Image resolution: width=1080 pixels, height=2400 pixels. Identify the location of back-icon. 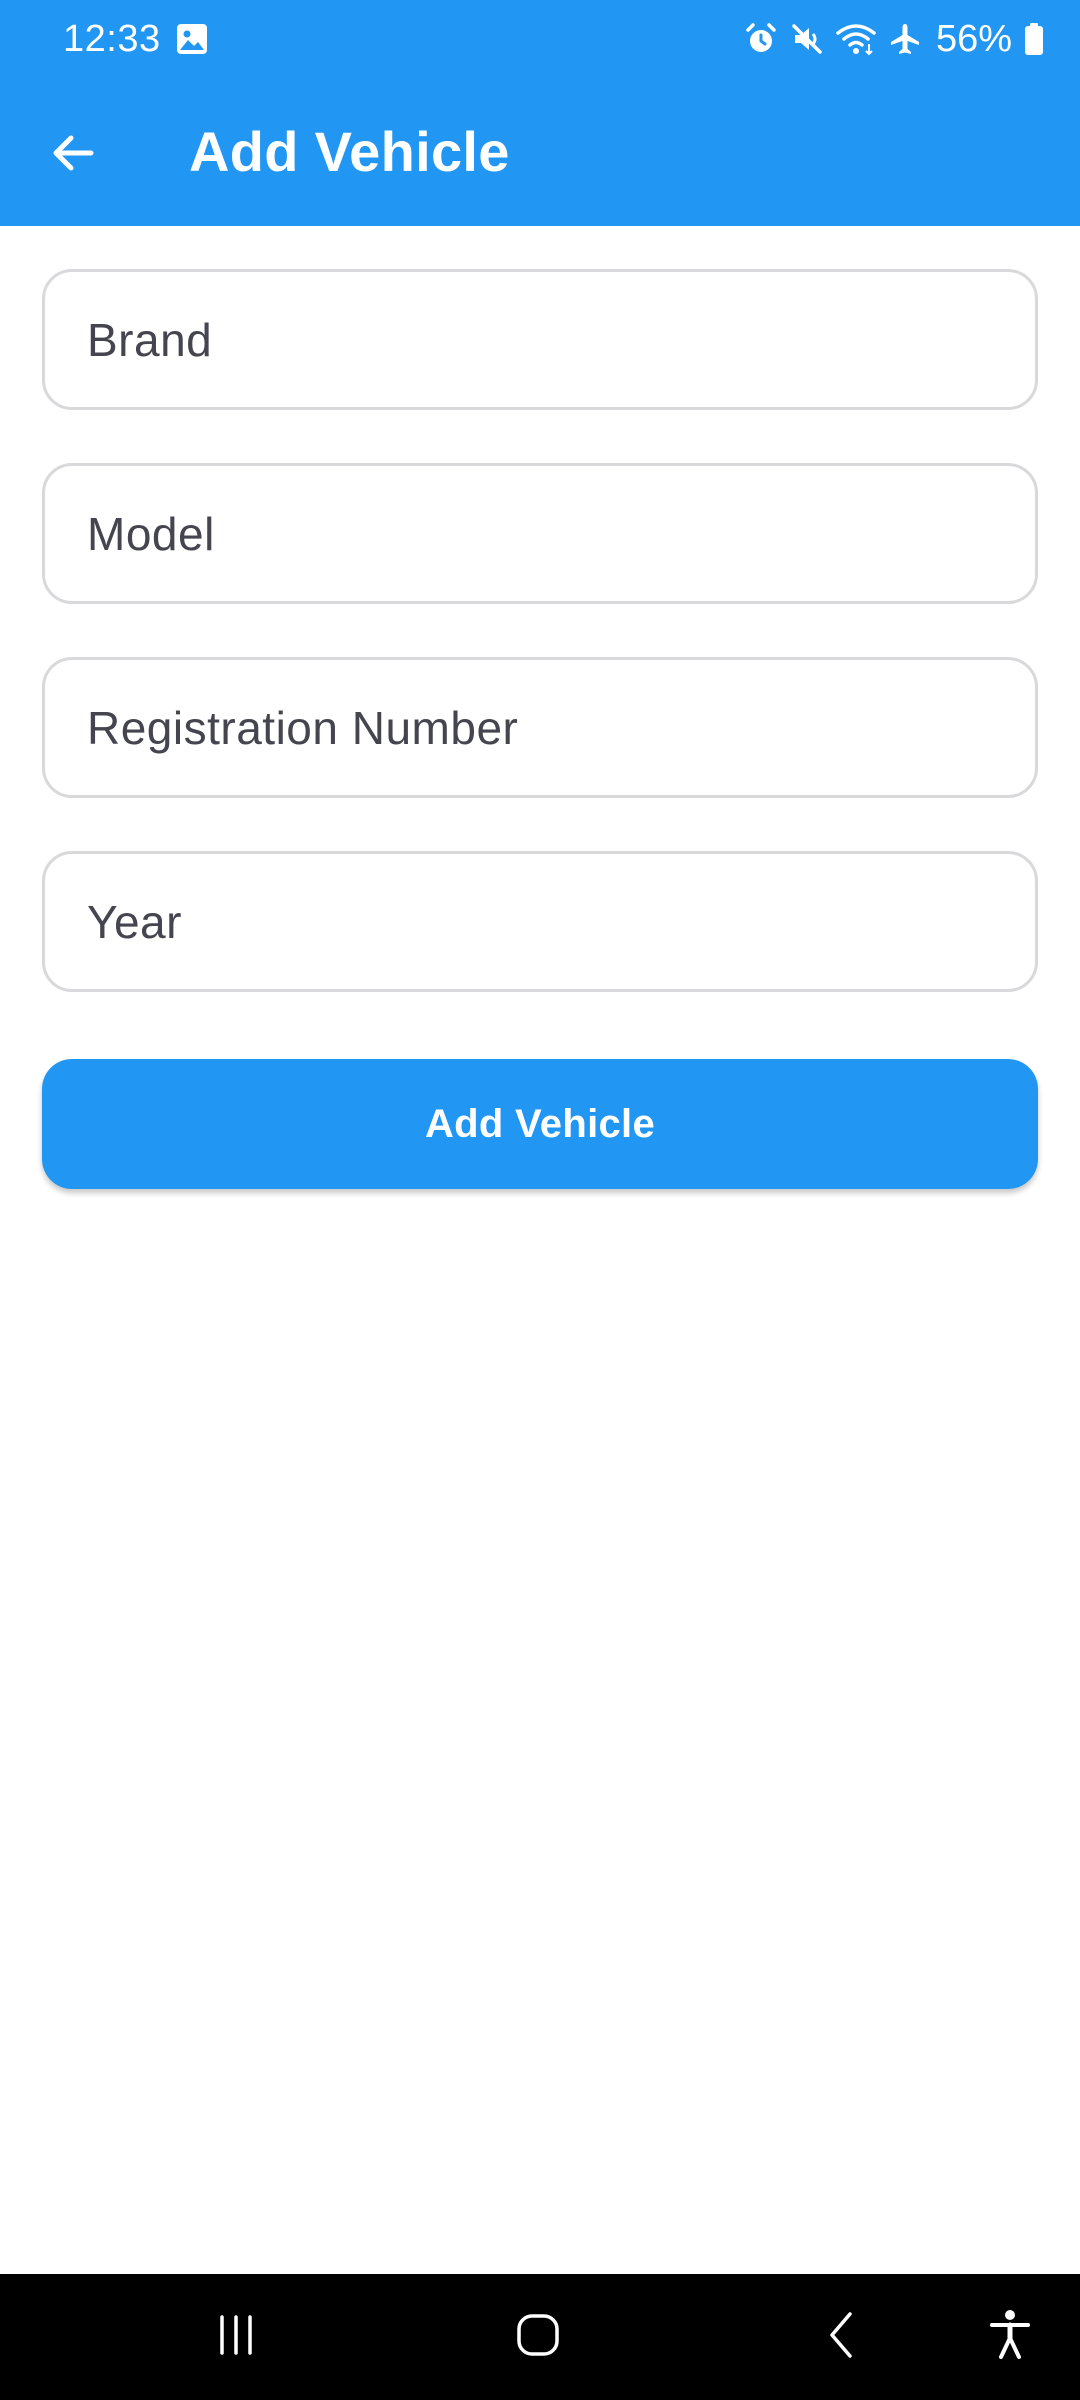
(842, 2337).